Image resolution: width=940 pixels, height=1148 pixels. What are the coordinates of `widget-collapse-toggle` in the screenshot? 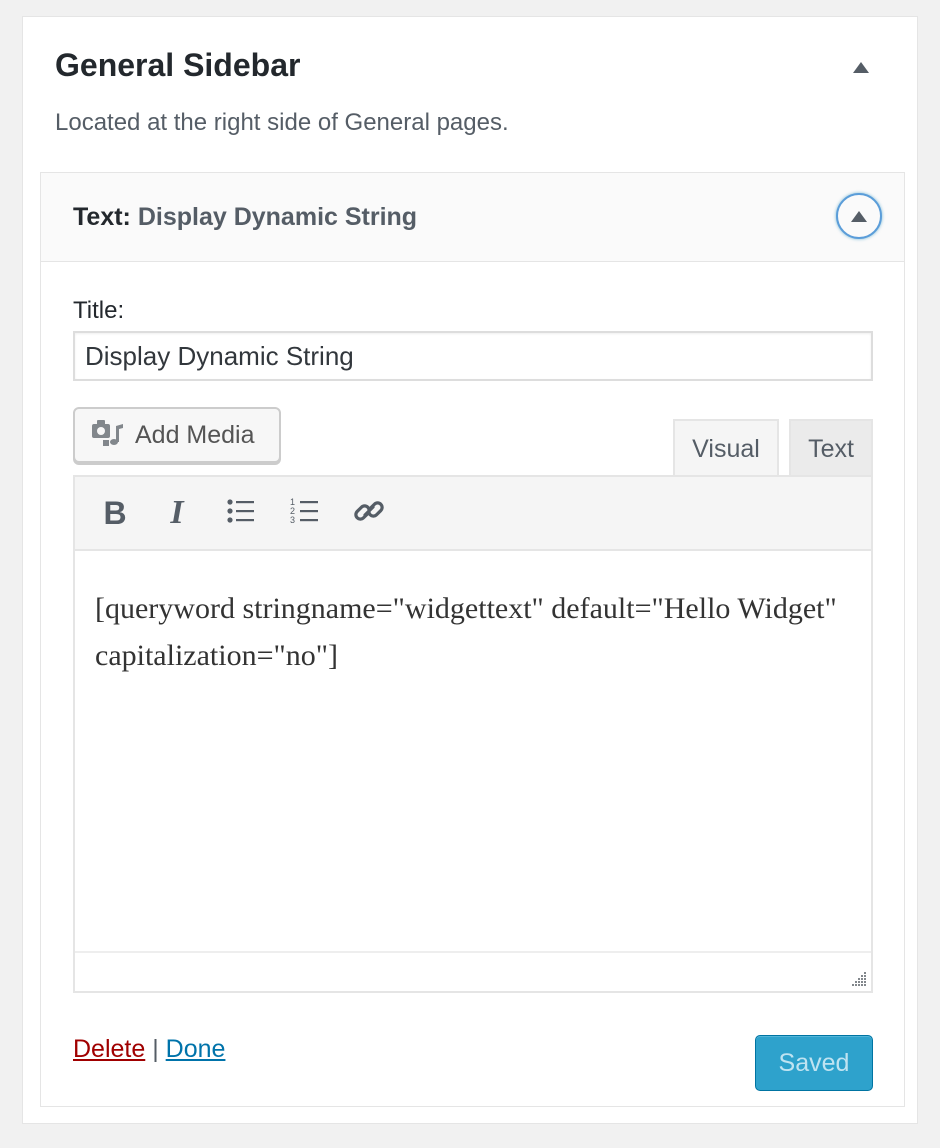 It's located at (859, 216).